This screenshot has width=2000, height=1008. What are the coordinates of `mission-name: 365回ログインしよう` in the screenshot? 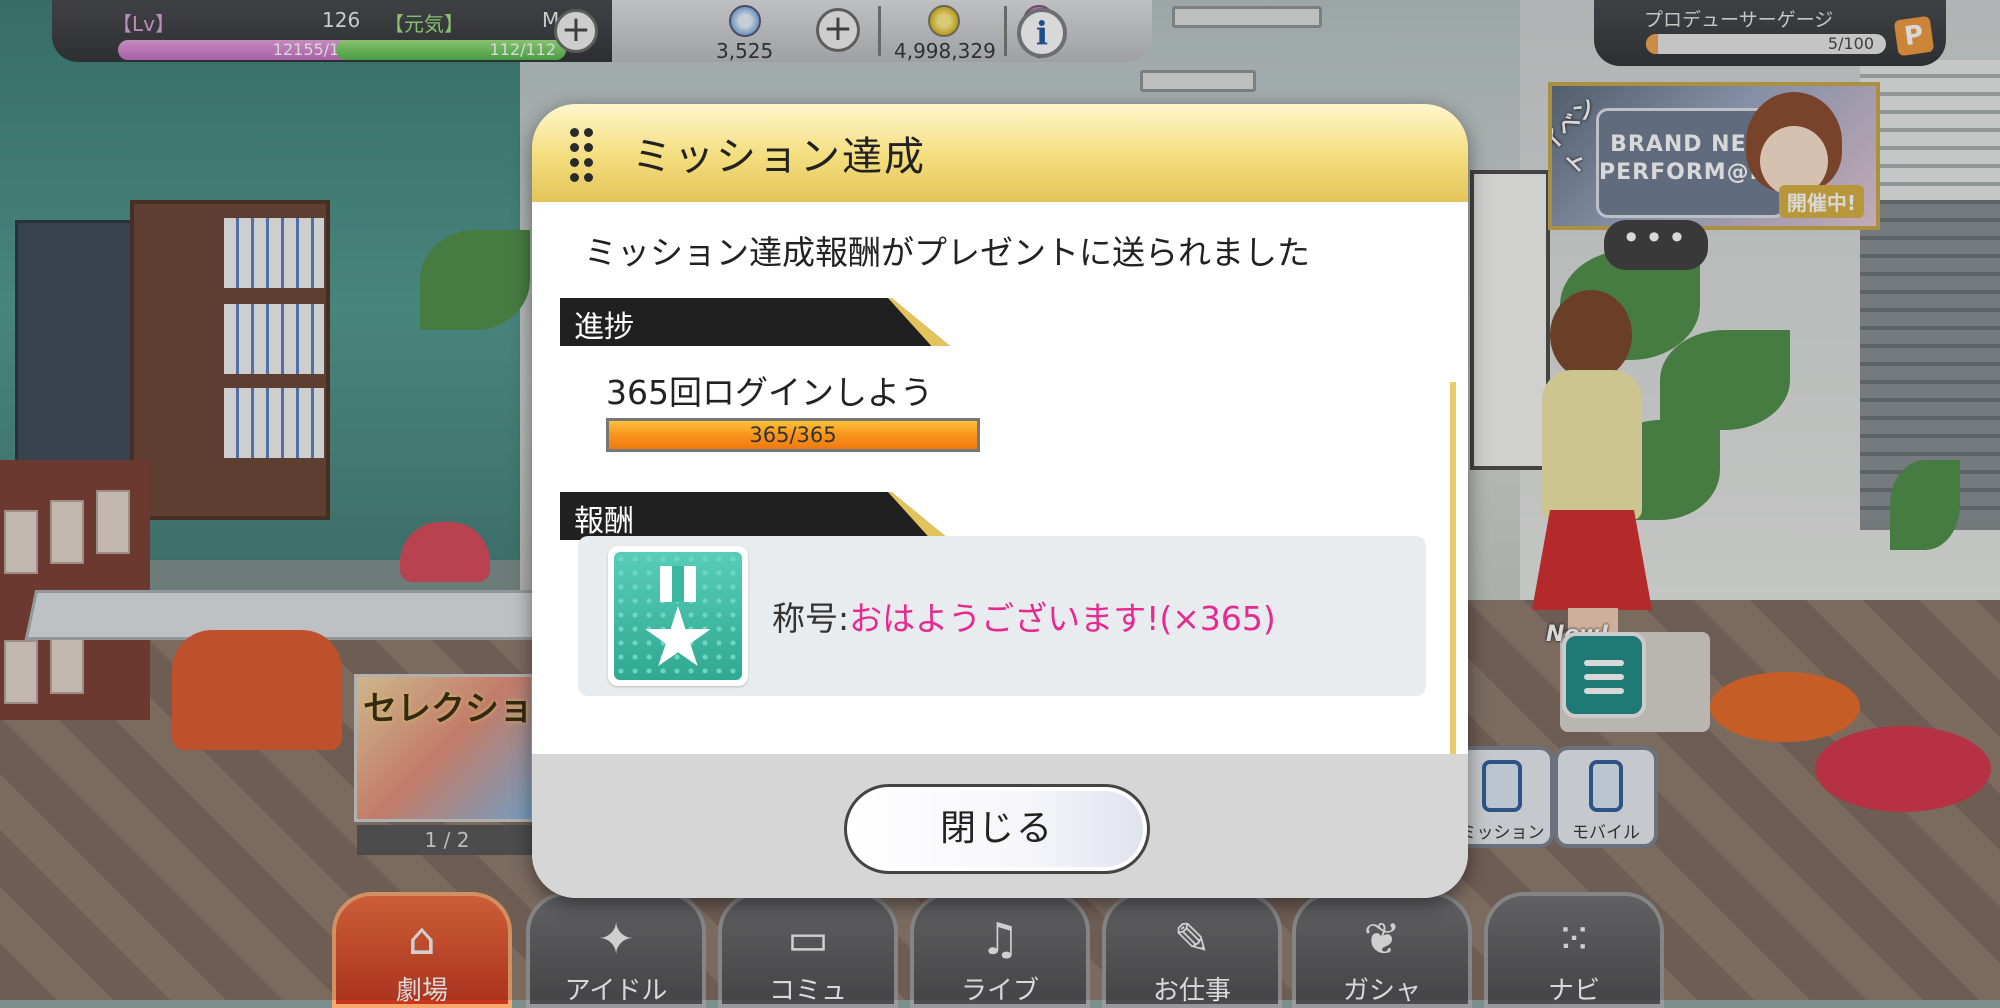 It's located at (769, 392).